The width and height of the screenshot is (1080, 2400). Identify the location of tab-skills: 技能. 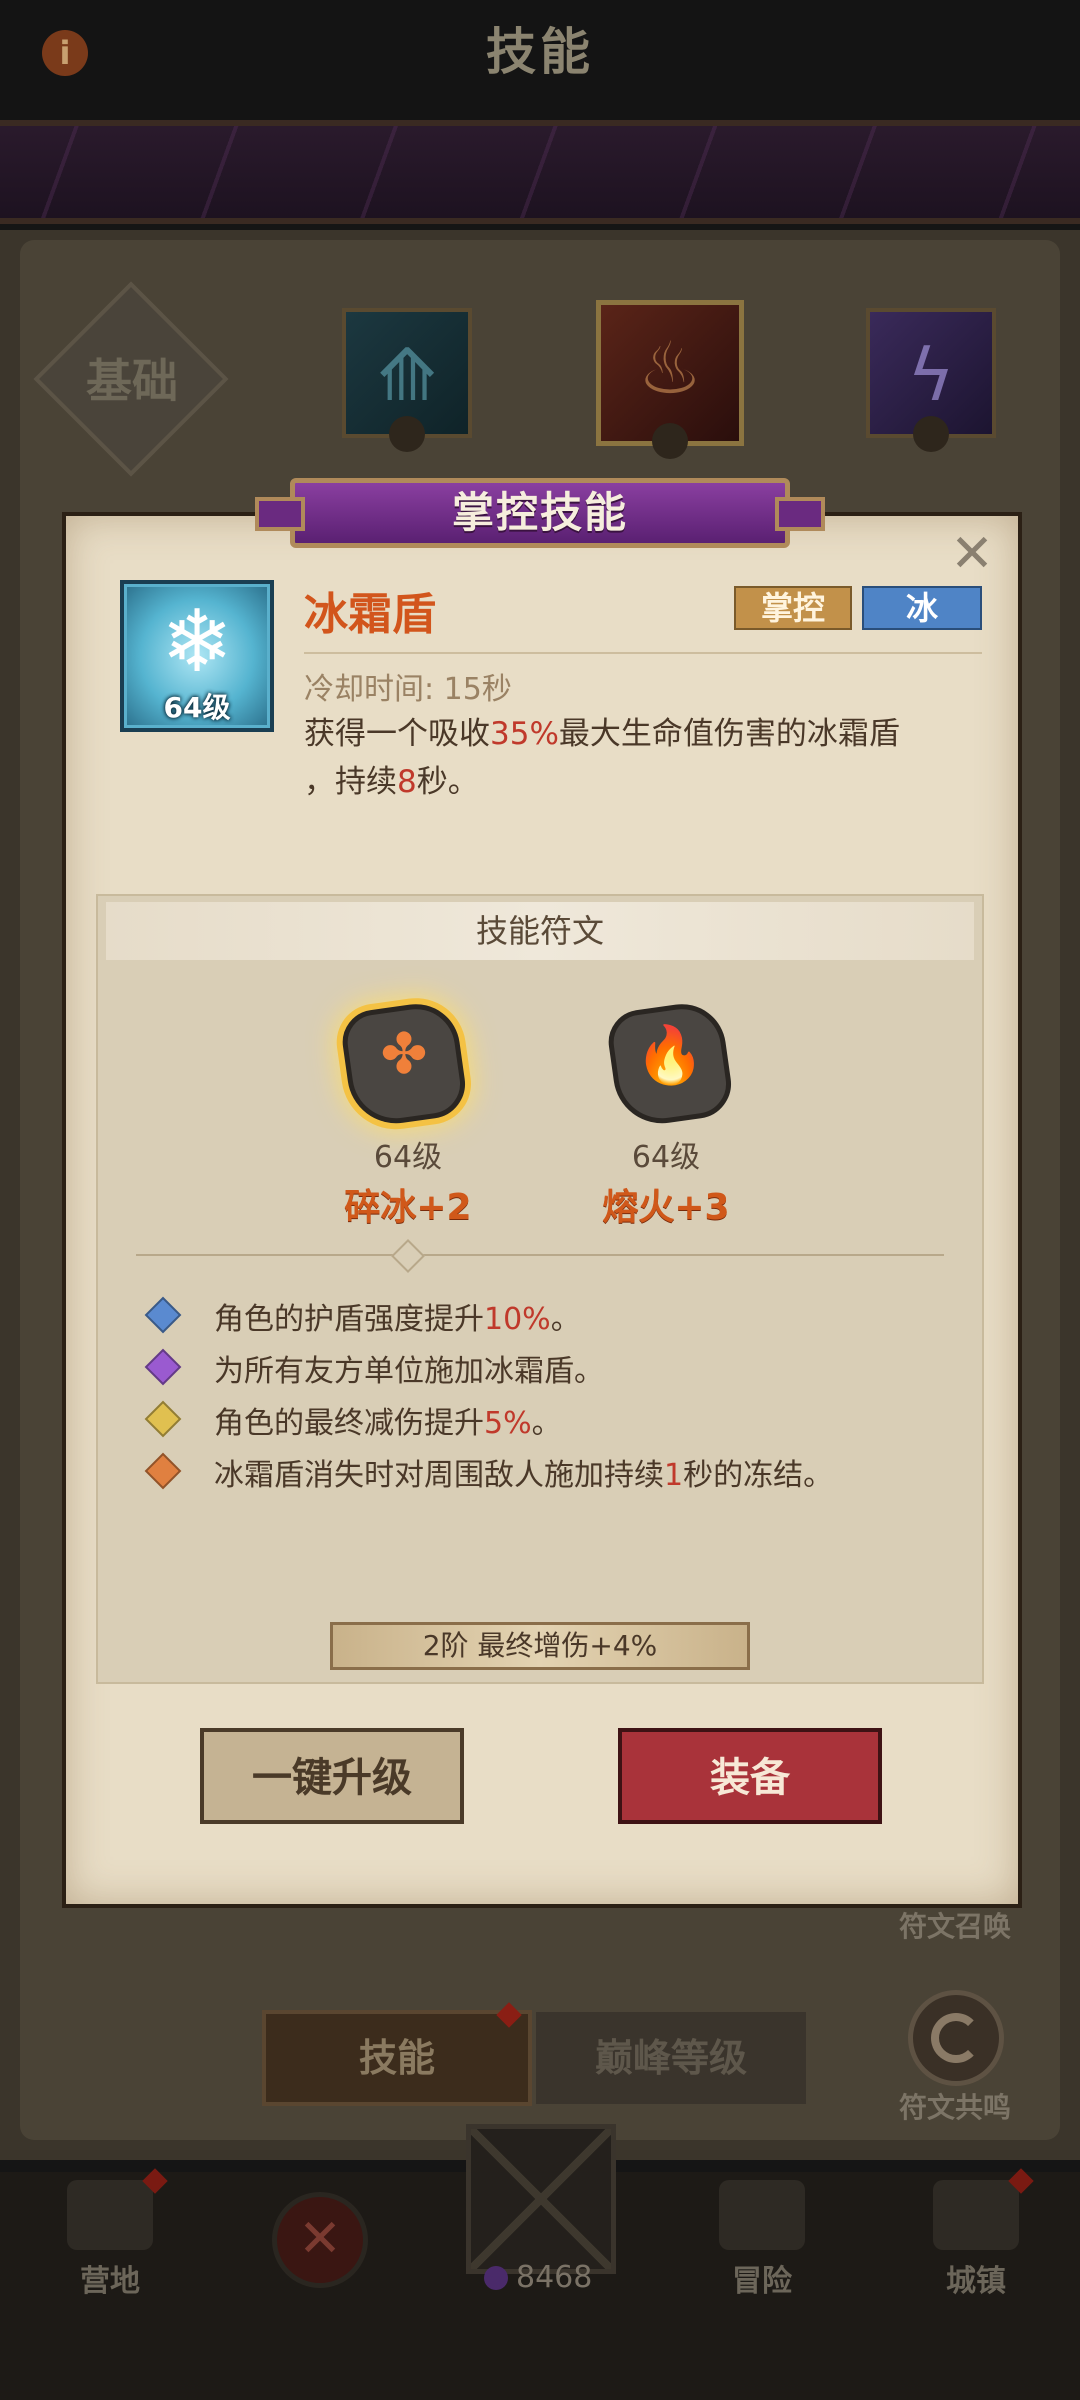
(397, 2054).